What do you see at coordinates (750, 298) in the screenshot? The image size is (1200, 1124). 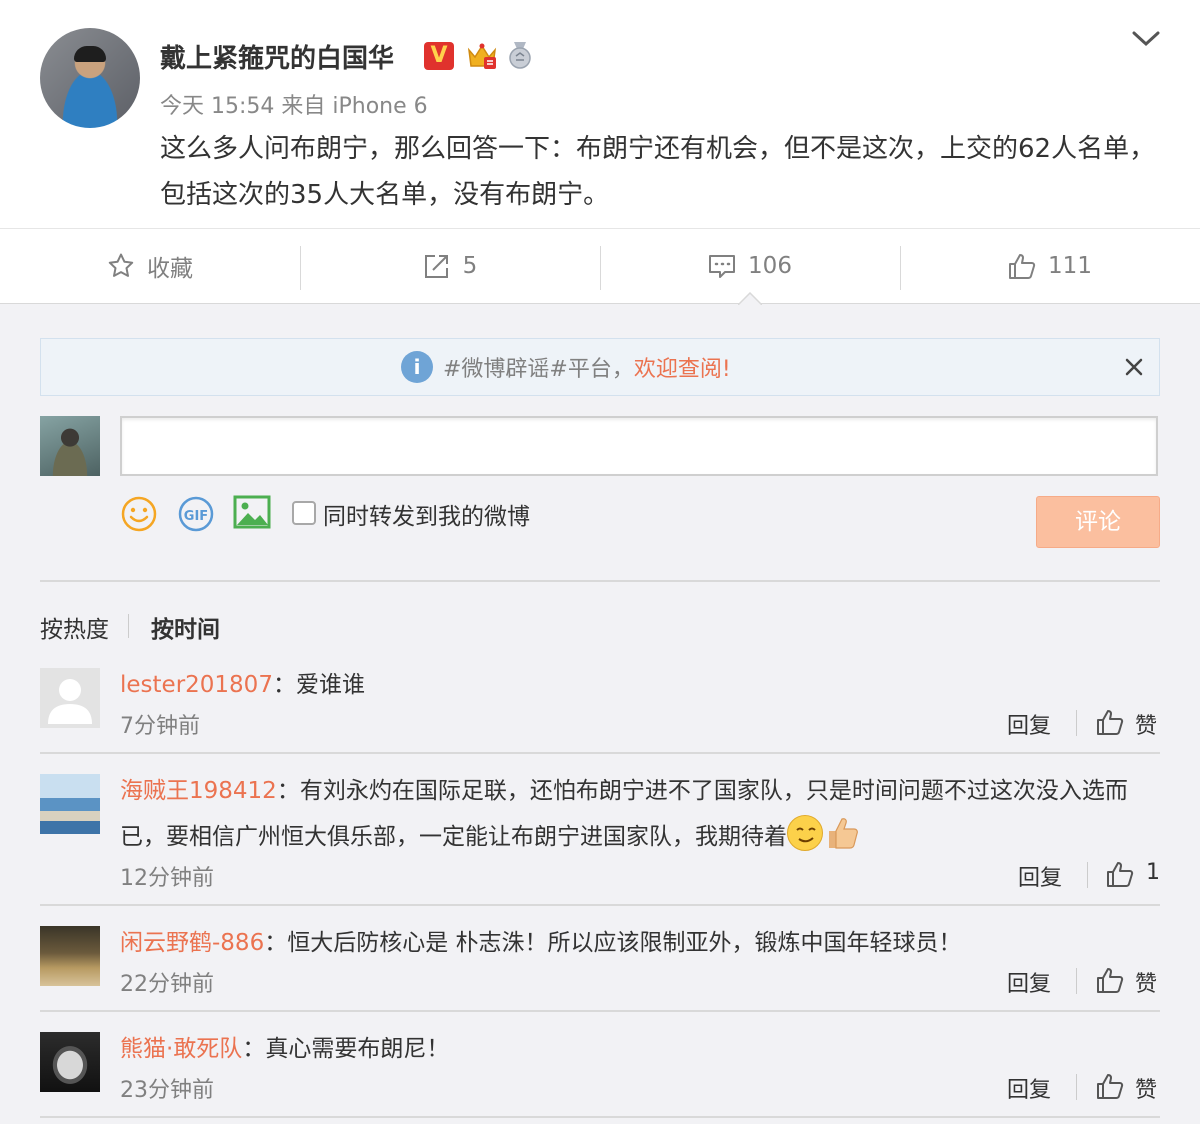 I see `comment-pointer-arrow` at bounding box center [750, 298].